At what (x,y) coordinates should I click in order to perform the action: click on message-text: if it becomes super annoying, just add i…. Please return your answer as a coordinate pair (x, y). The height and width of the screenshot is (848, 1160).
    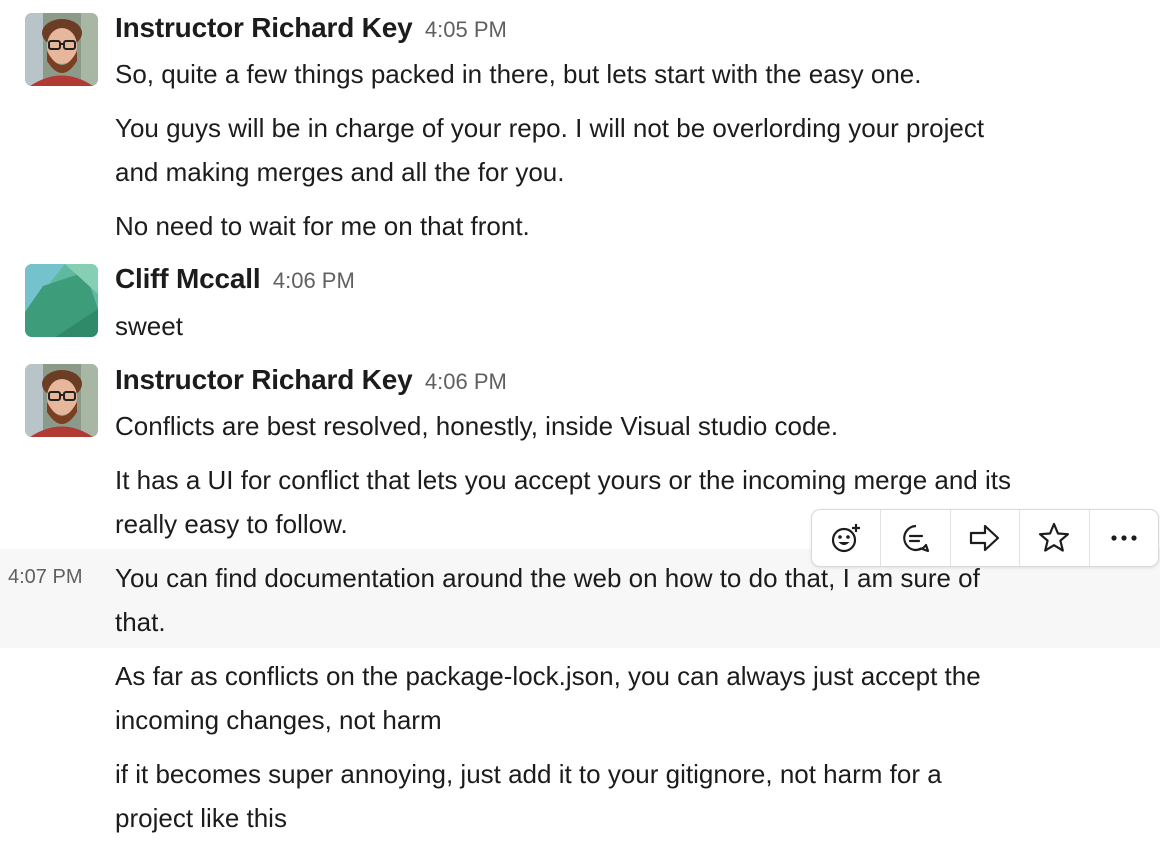
    Looking at the image, I should click on (528, 774).